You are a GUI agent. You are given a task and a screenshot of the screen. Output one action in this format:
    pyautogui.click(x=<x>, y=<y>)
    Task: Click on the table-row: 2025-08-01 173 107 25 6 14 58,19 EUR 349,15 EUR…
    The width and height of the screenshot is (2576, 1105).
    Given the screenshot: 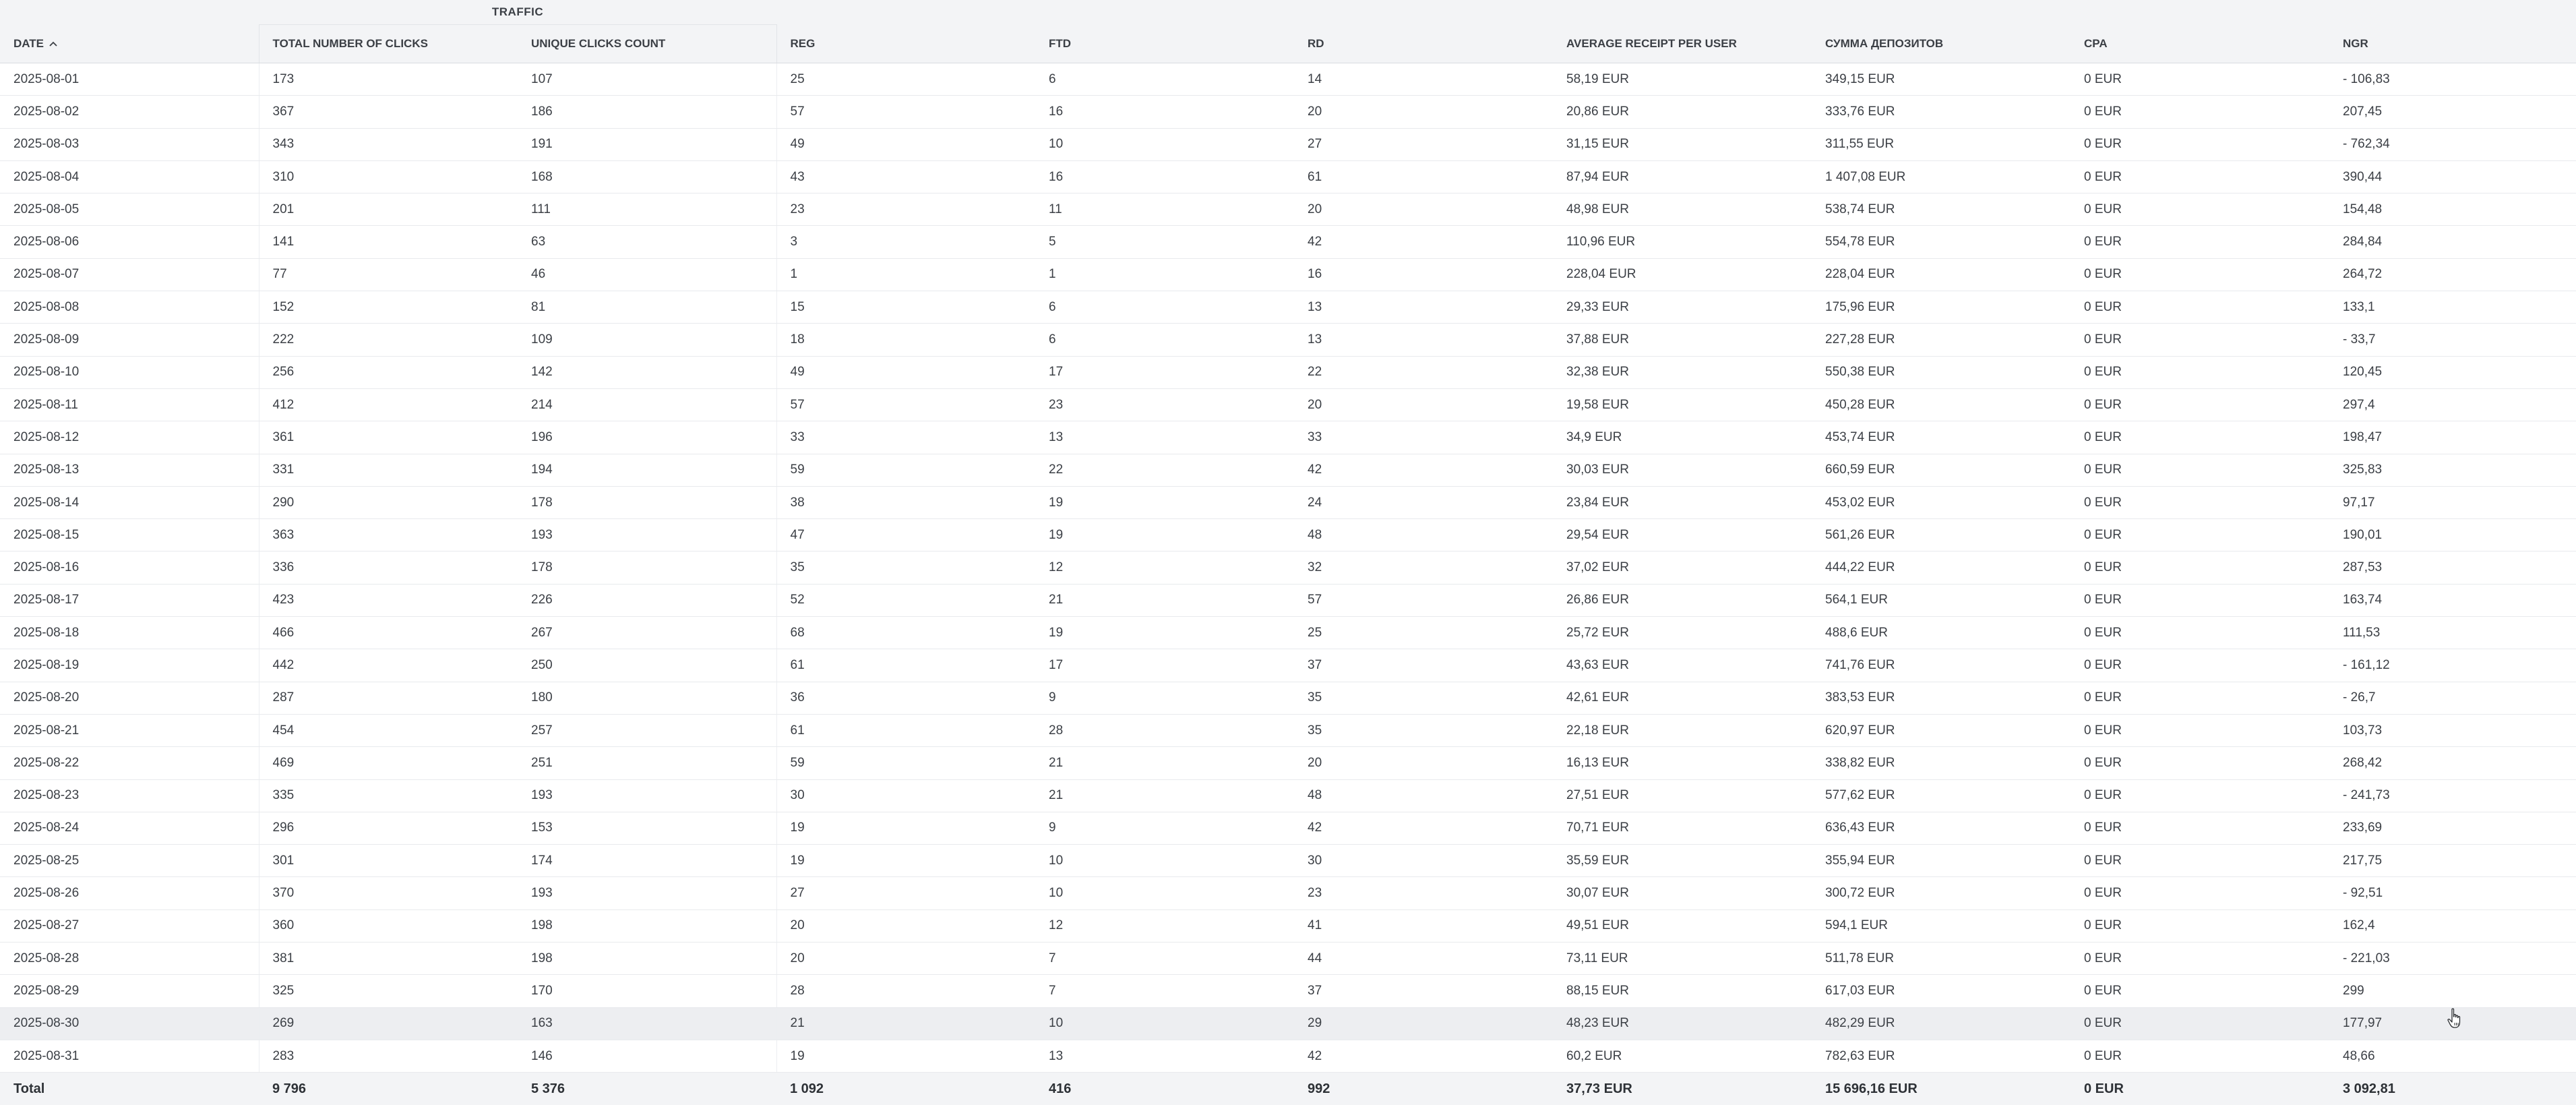 What is the action you would take?
    pyautogui.click(x=1288, y=79)
    